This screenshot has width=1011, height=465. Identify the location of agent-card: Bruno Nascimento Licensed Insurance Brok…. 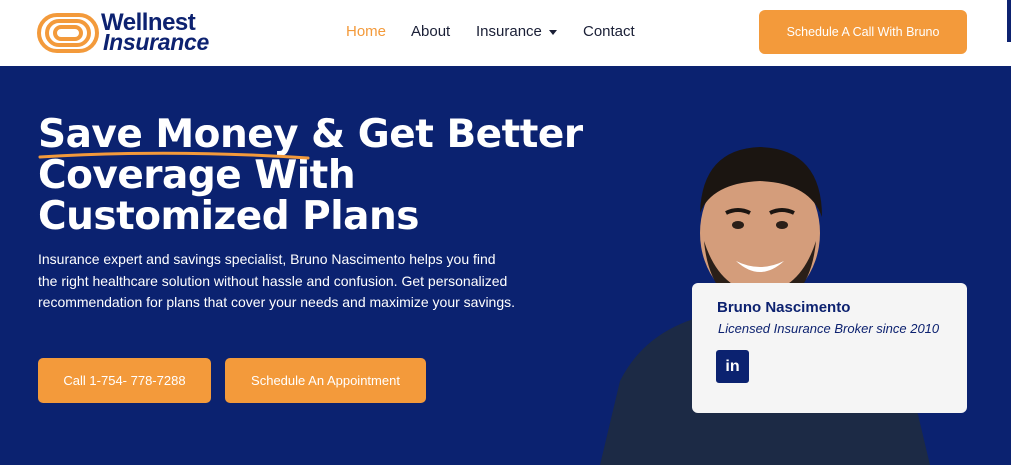
(829, 348).